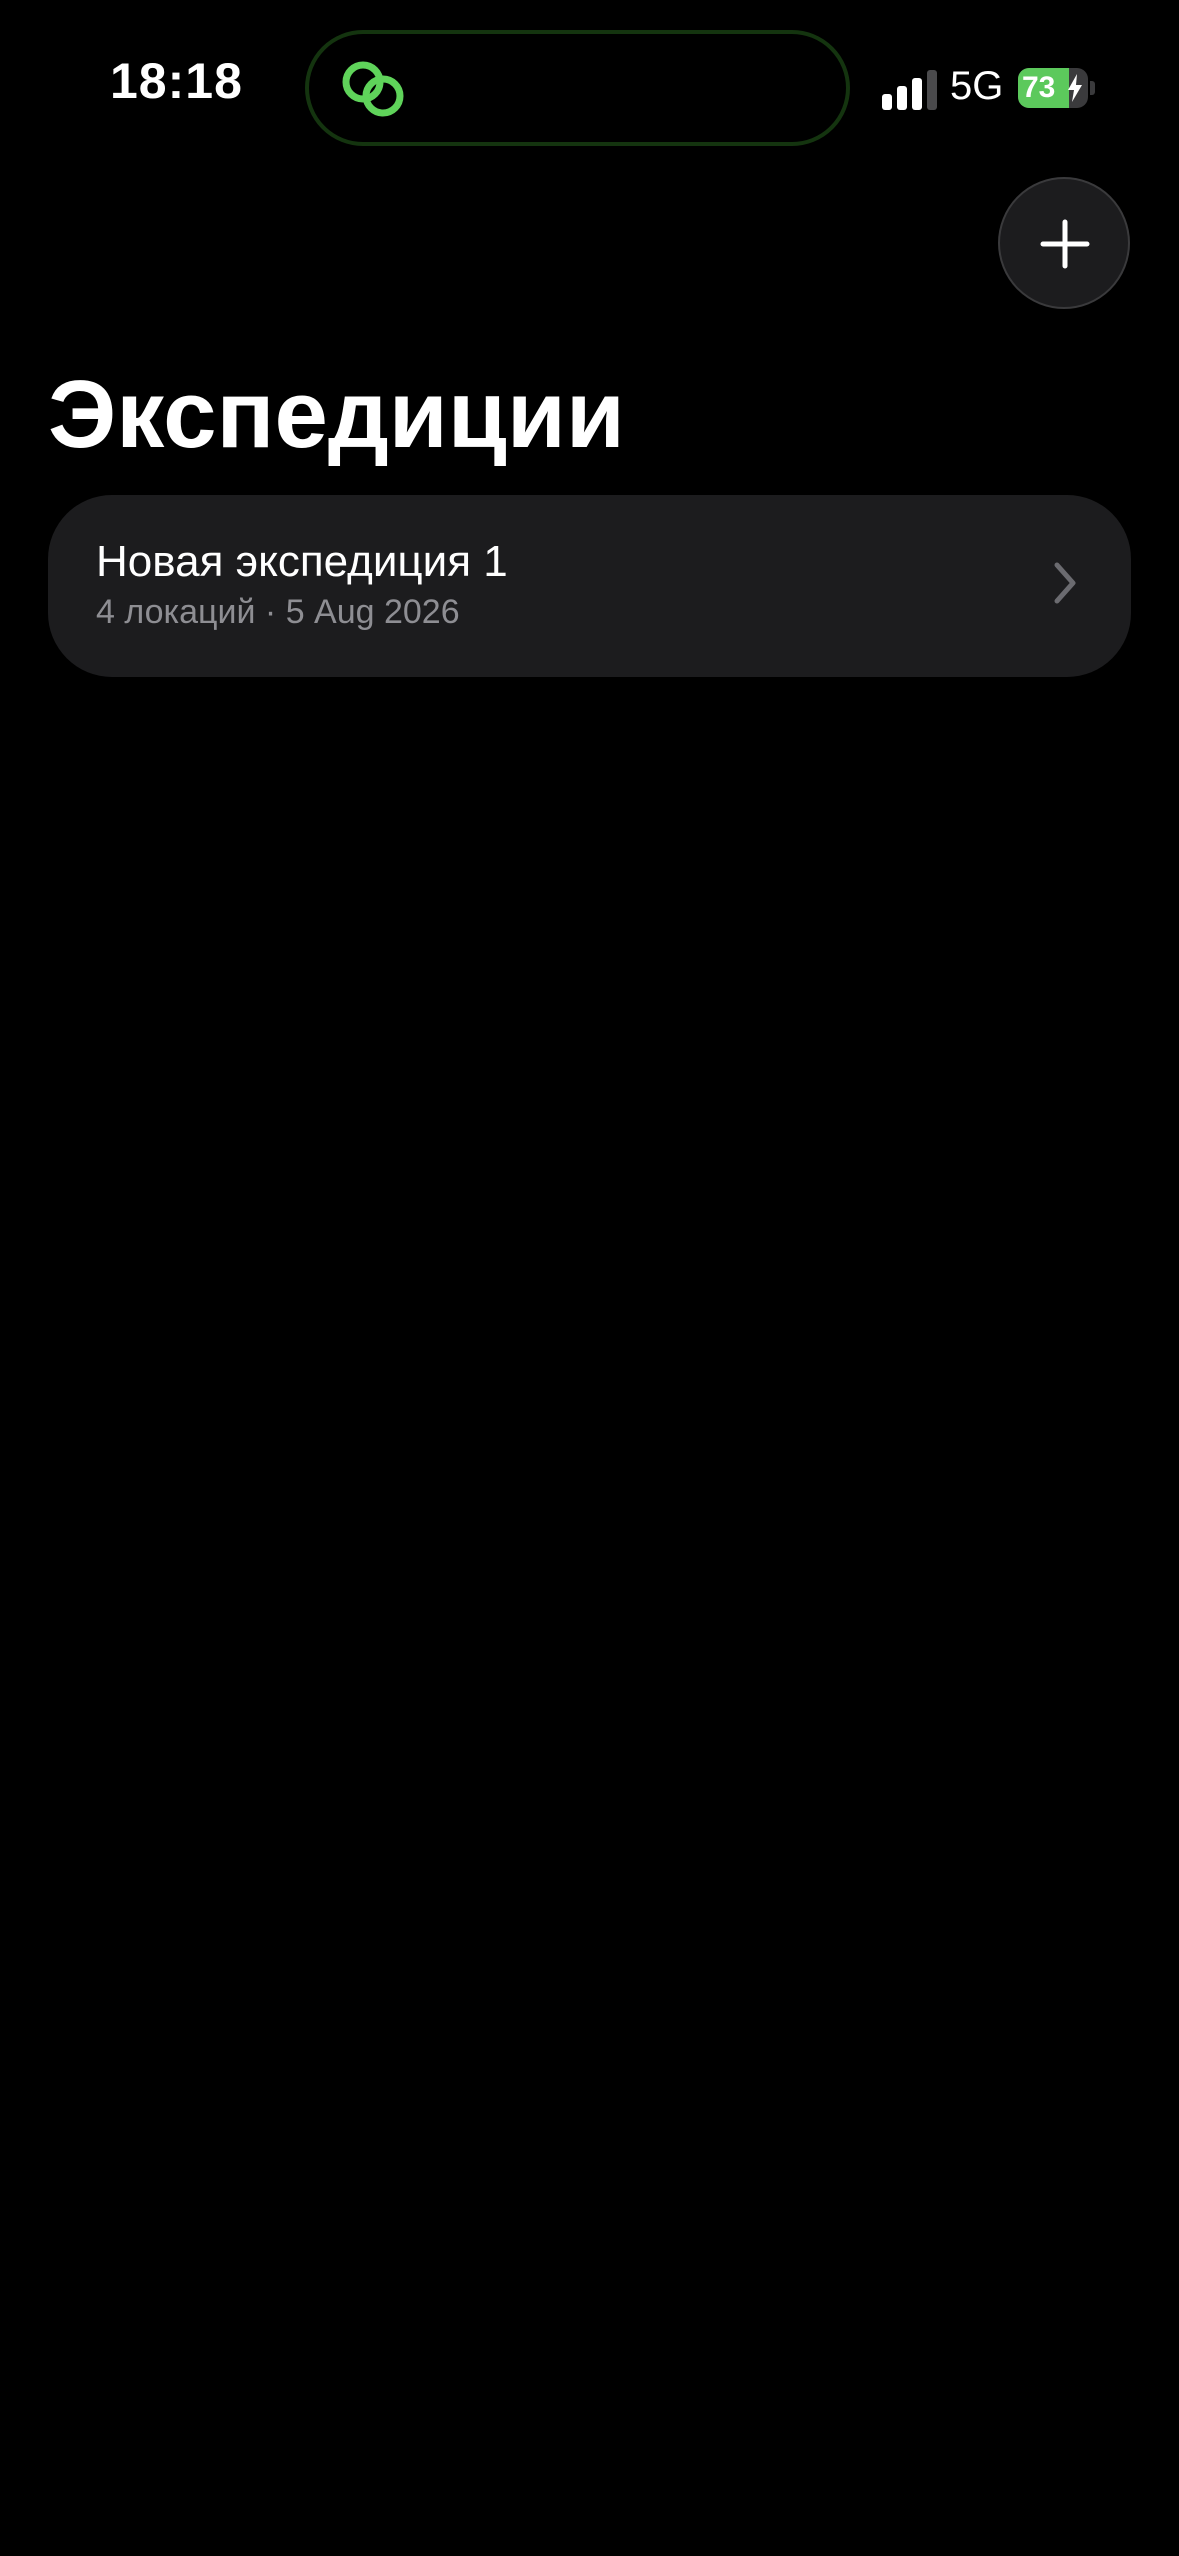 This screenshot has width=1179, height=2556. What do you see at coordinates (577, 88) in the screenshot?
I see `dynamic-island` at bounding box center [577, 88].